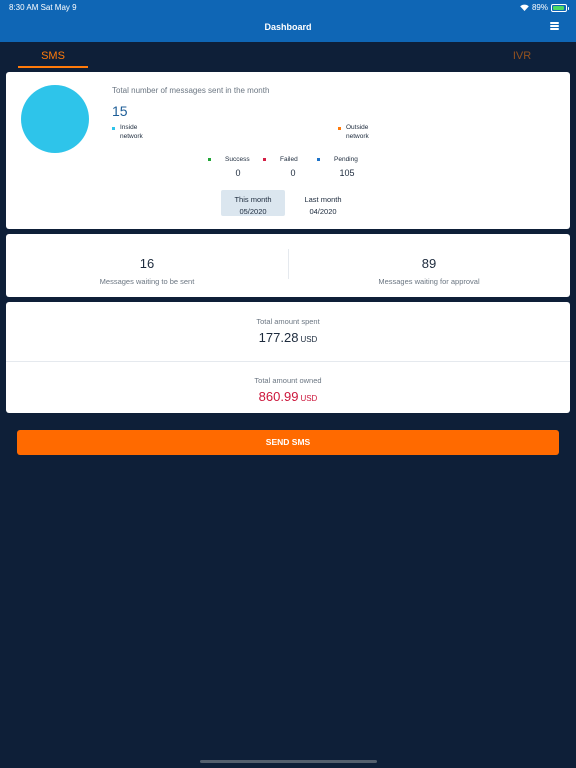 The image size is (576, 768). Describe the element at coordinates (539, 7) in the screenshot. I see `battery-percent: 89%` at that location.